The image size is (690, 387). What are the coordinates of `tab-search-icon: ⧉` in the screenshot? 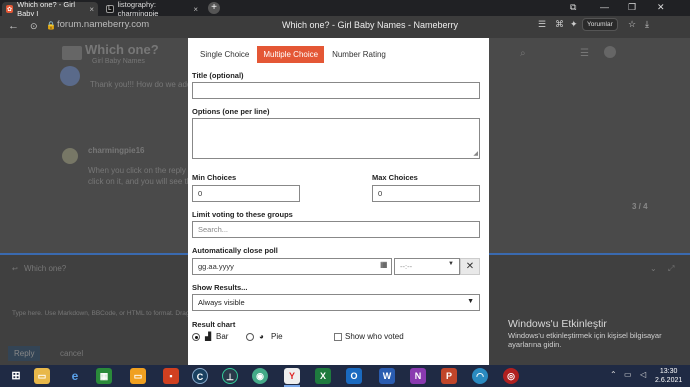 It's located at (573, 7).